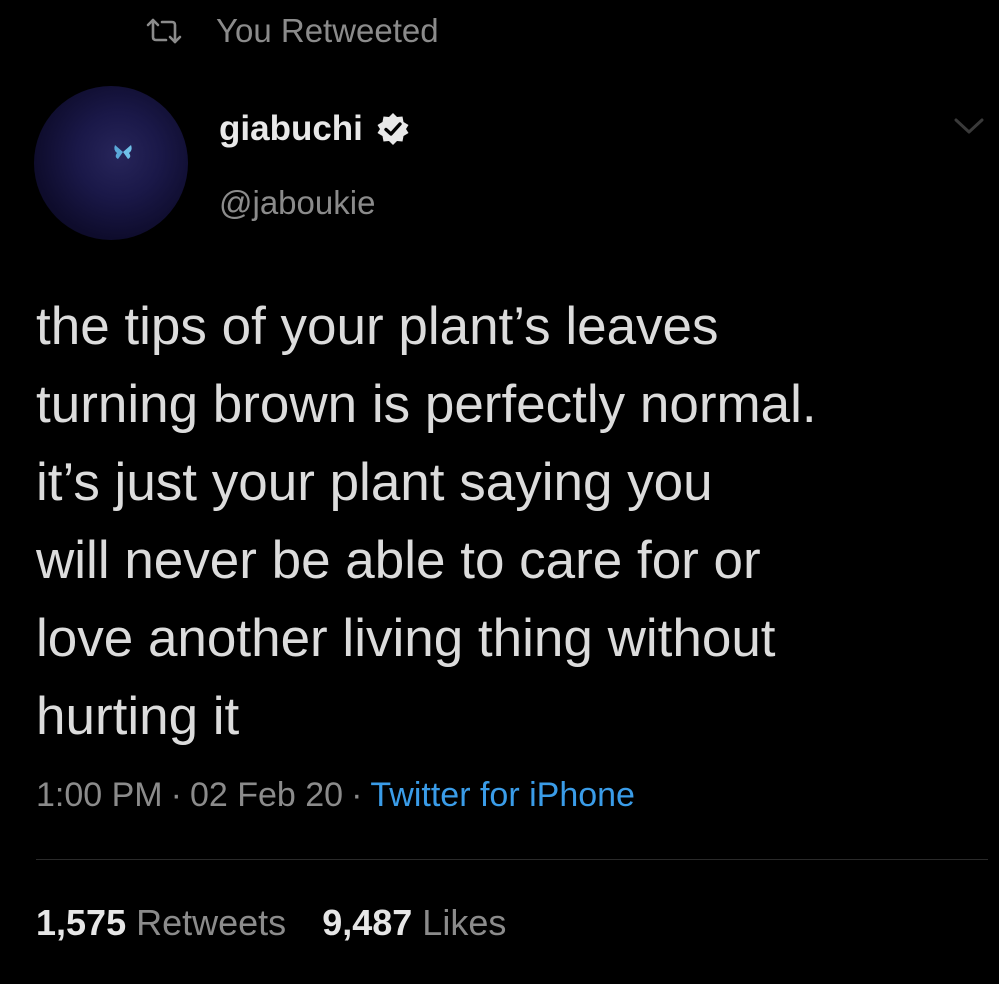 The width and height of the screenshot is (999, 984). I want to click on chevron-down-icon, so click(969, 126).